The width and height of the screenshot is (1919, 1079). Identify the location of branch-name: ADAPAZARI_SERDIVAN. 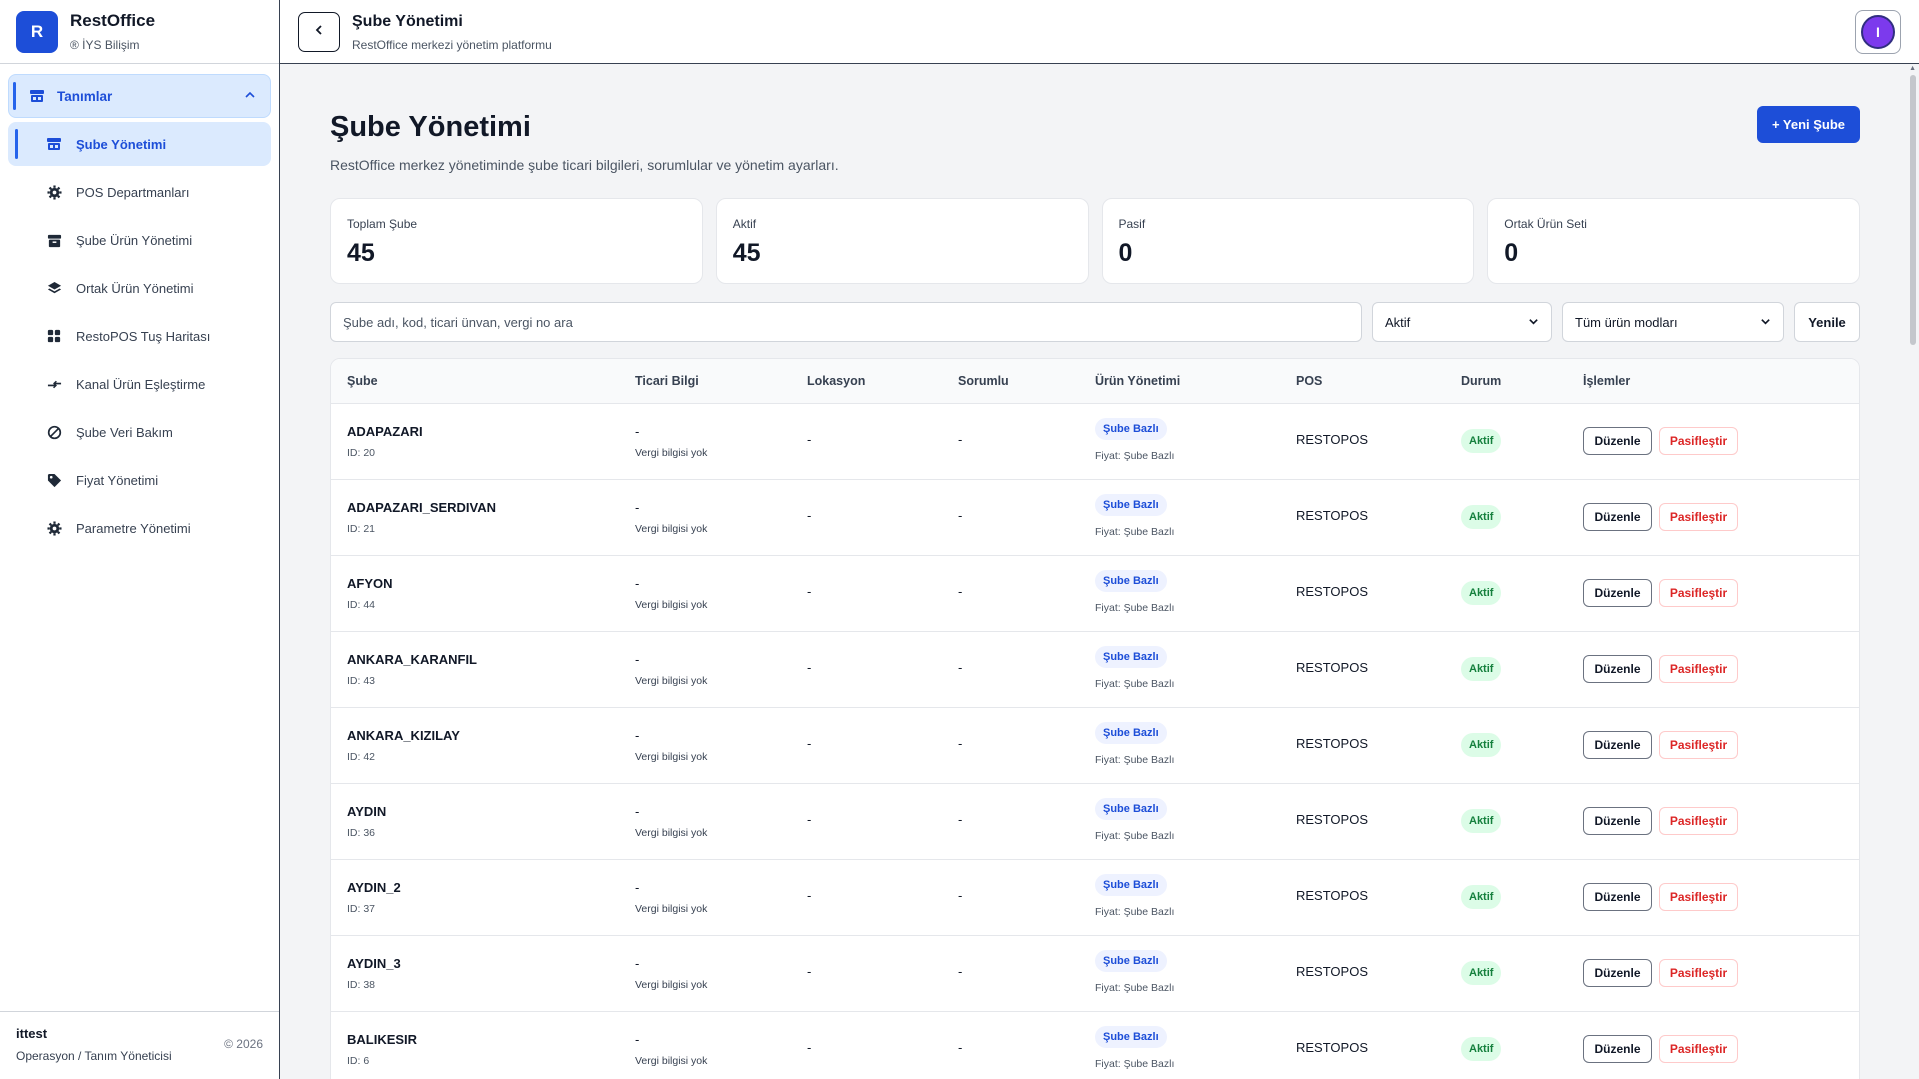
(422, 507).